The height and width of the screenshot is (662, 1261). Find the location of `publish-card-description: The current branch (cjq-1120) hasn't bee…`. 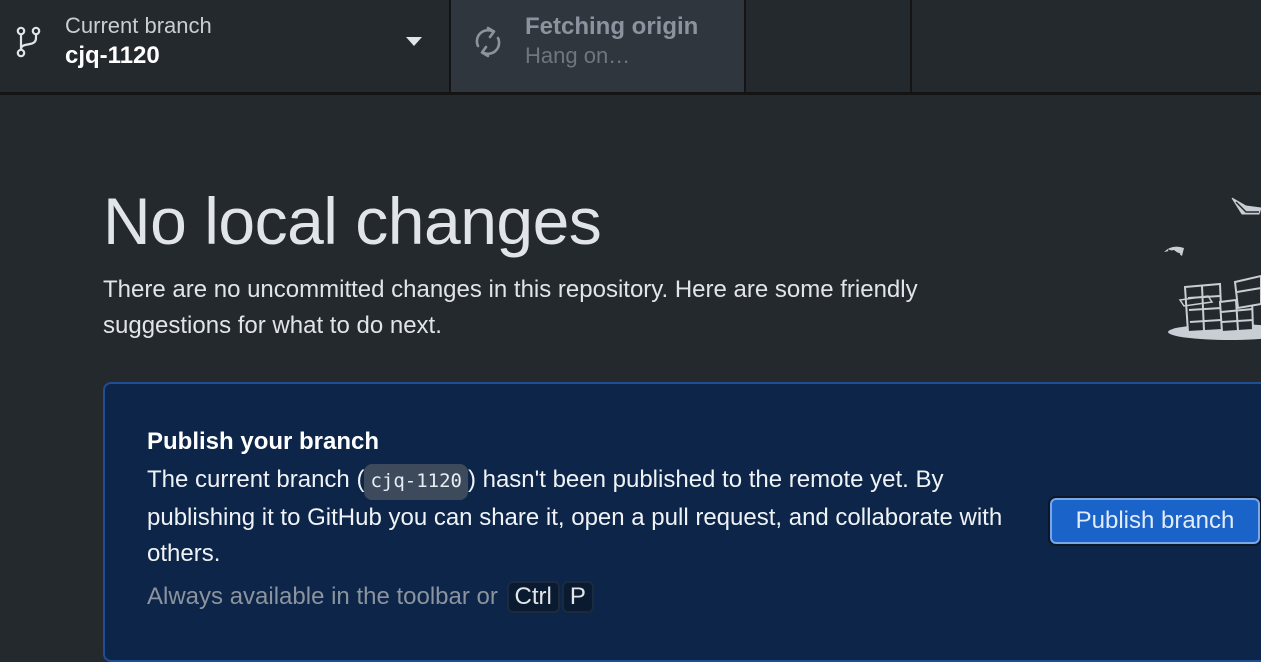

publish-card-description: The current branch (cjq-1120) hasn't bee… is located at coordinates (587, 517).